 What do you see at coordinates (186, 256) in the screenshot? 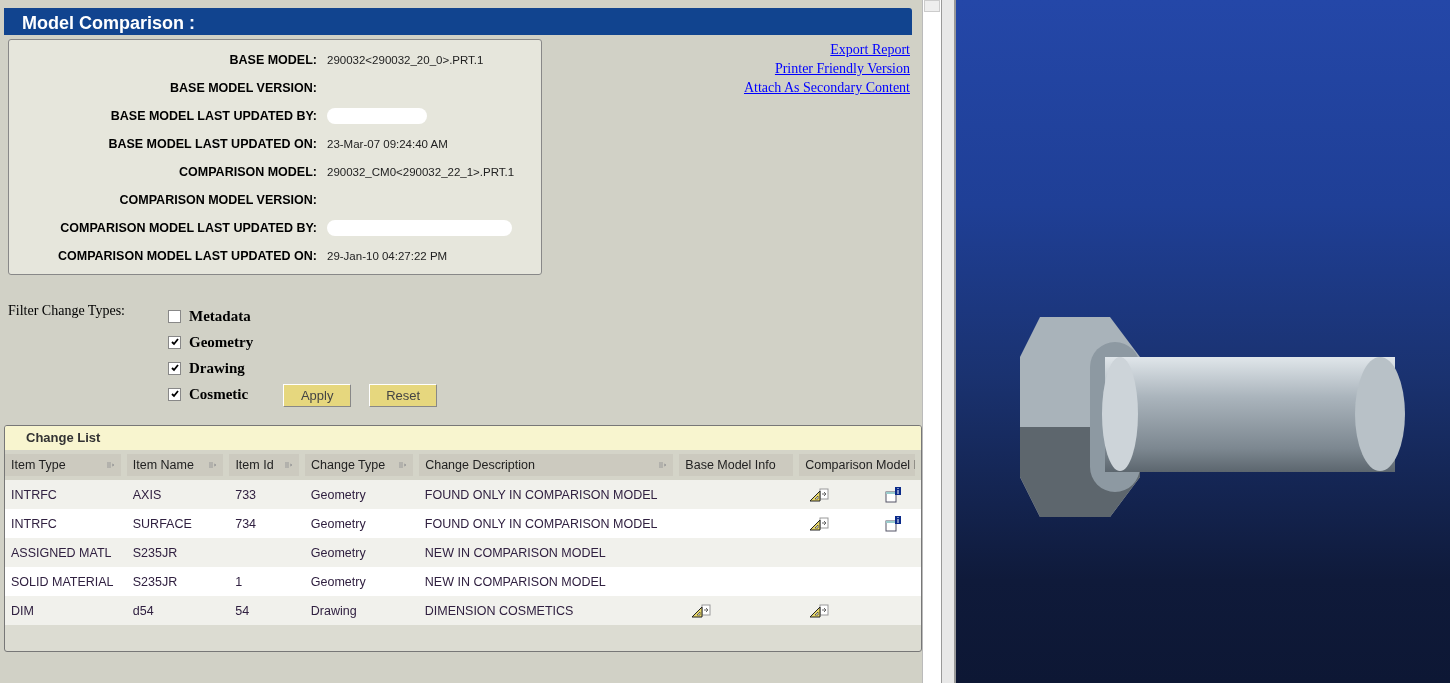
I see `field-label: COMPARISON MODEL LAST UPDATED ON:` at bounding box center [186, 256].